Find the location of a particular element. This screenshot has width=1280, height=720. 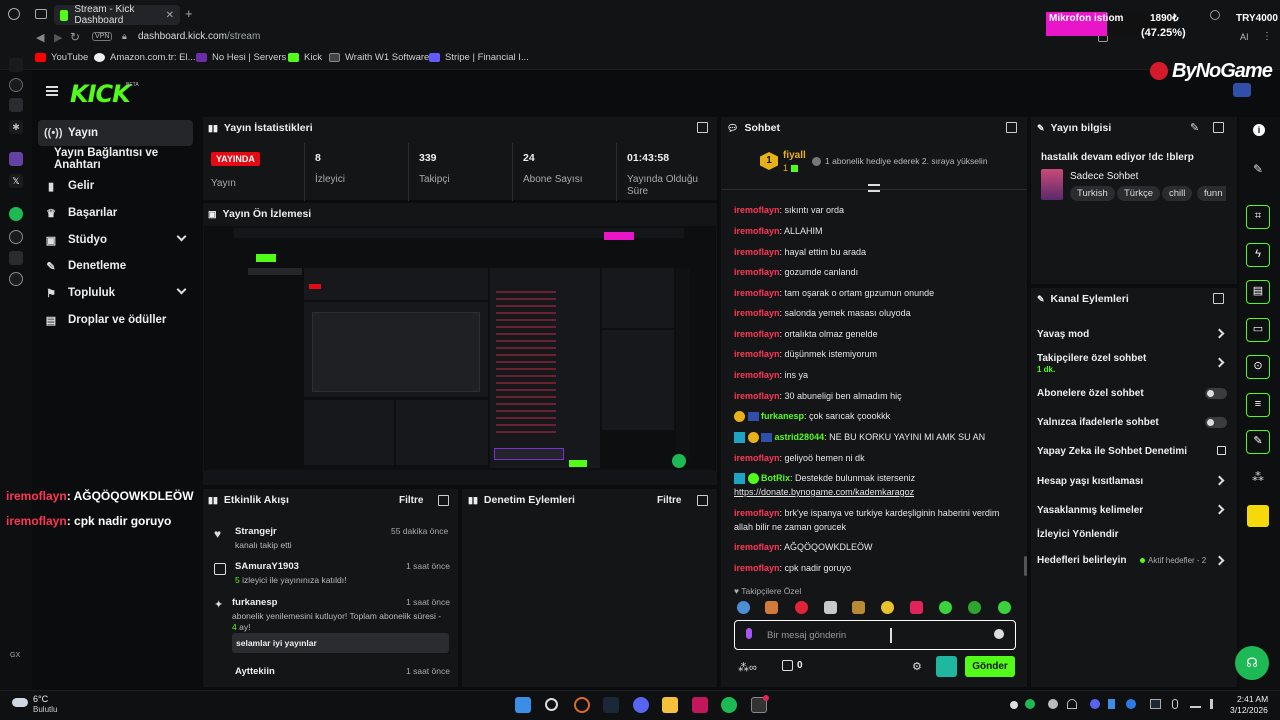

pin-icon is located at coordinates (16, 65).